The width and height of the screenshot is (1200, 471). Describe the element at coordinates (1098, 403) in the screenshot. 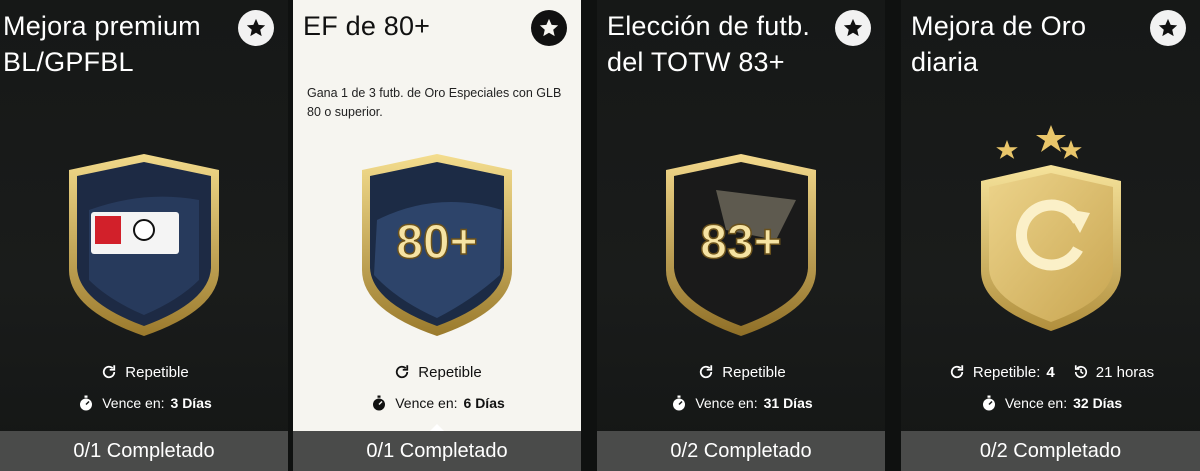

I see `expires-value: 32 Días` at that location.